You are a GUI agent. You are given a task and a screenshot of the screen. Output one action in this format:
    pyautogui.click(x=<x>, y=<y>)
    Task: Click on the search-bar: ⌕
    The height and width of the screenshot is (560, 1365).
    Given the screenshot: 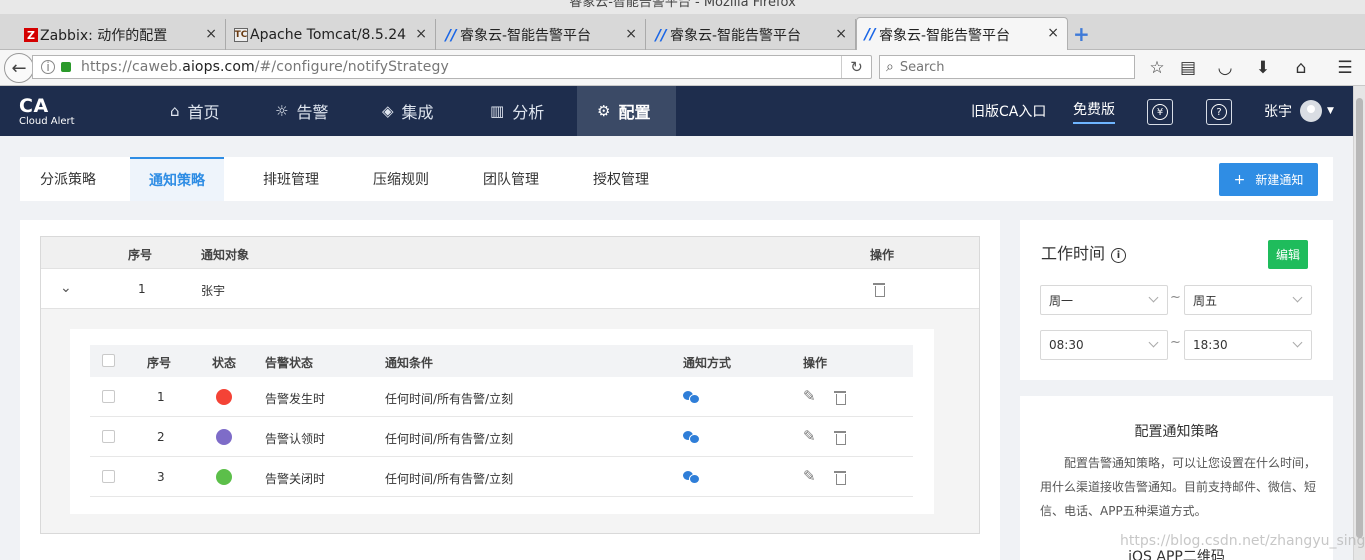 What is the action you would take?
    pyautogui.click(x=1007, y=67)
    